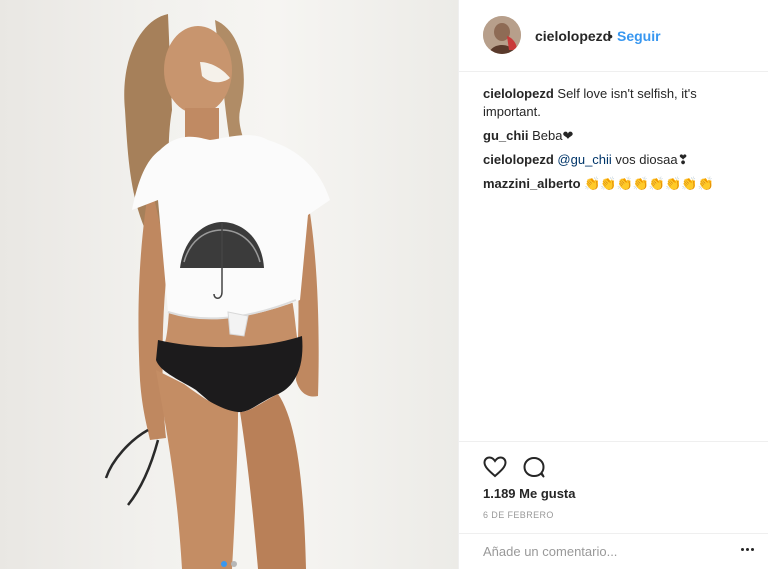 Image resolution: width=768 pixels, height=569 pixels. I want to click on carousel-dot-active, so click(224, 564).